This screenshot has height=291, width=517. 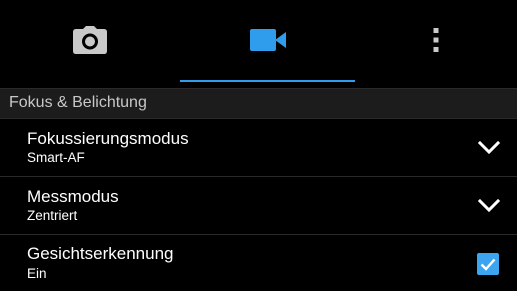 What do you see at coordinates (258, 103) in the screenshot?
I see `section-header: Fokus & Belichtung` at bounding box center [258, 103].